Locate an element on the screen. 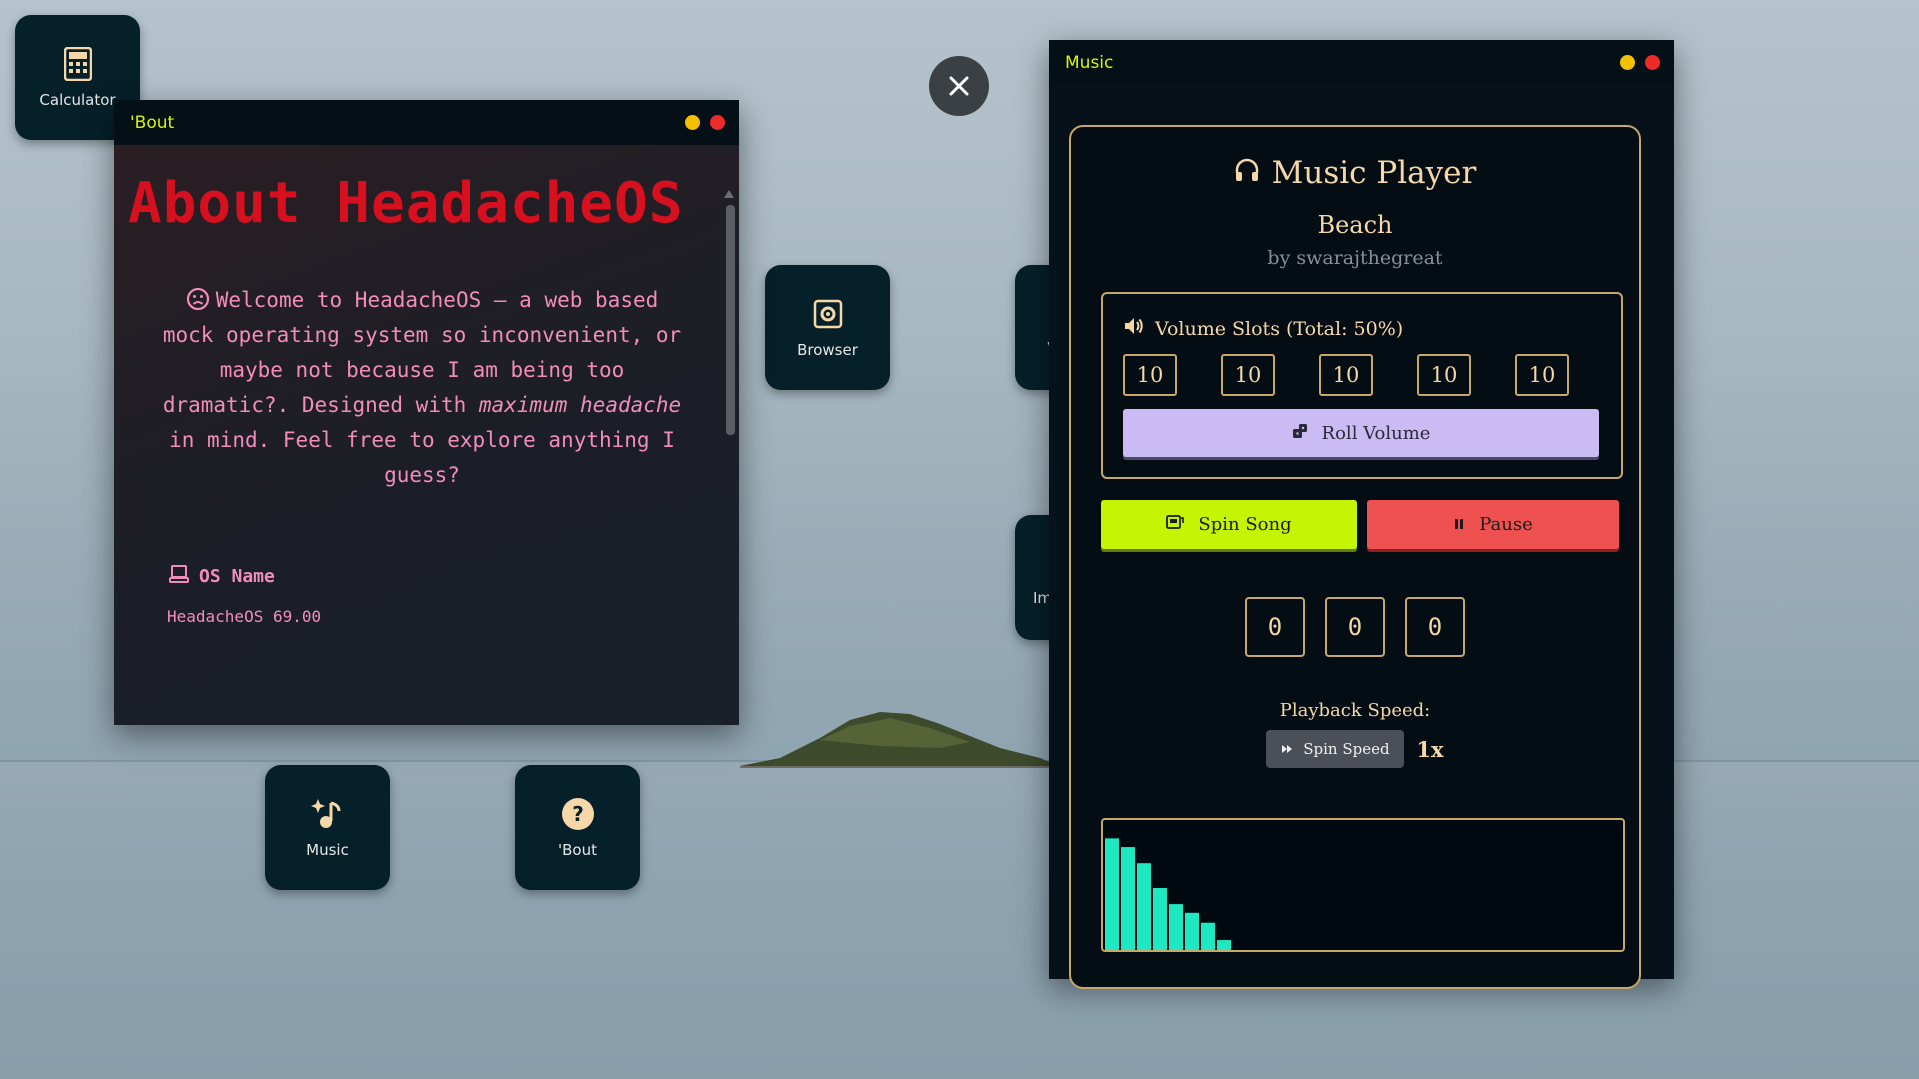  about-heading: About HeadacheOS is located at coordinates (406, 203).